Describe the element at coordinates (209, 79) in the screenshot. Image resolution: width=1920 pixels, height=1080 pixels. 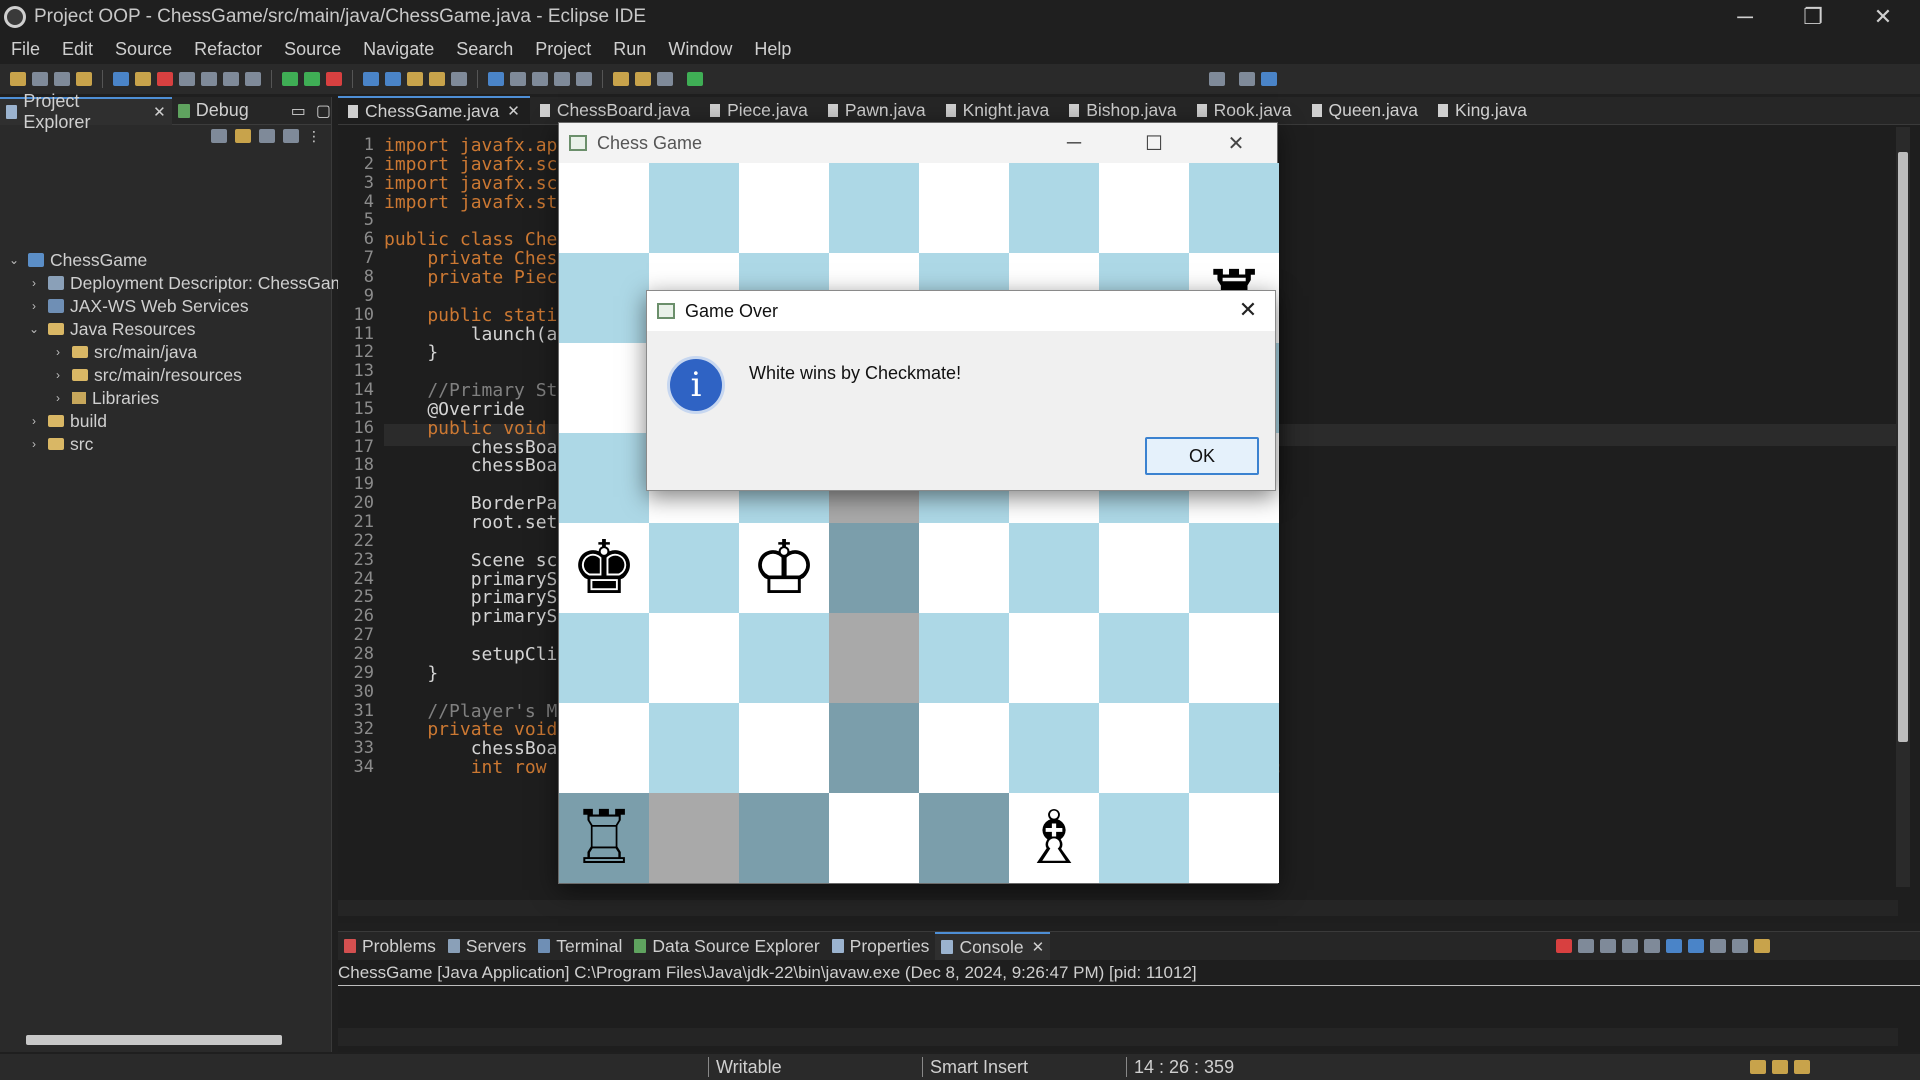
I see `step-into-icon` at that location.